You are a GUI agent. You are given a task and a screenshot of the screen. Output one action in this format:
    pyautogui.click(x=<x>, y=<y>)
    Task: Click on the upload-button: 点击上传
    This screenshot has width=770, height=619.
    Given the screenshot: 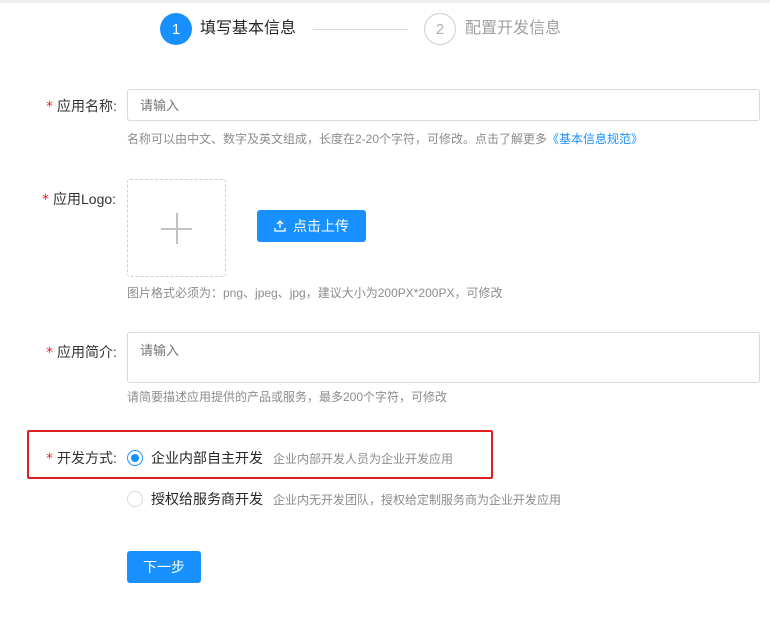 What is the action you would take?
    pyautogui.click(x=311, y=226)
    